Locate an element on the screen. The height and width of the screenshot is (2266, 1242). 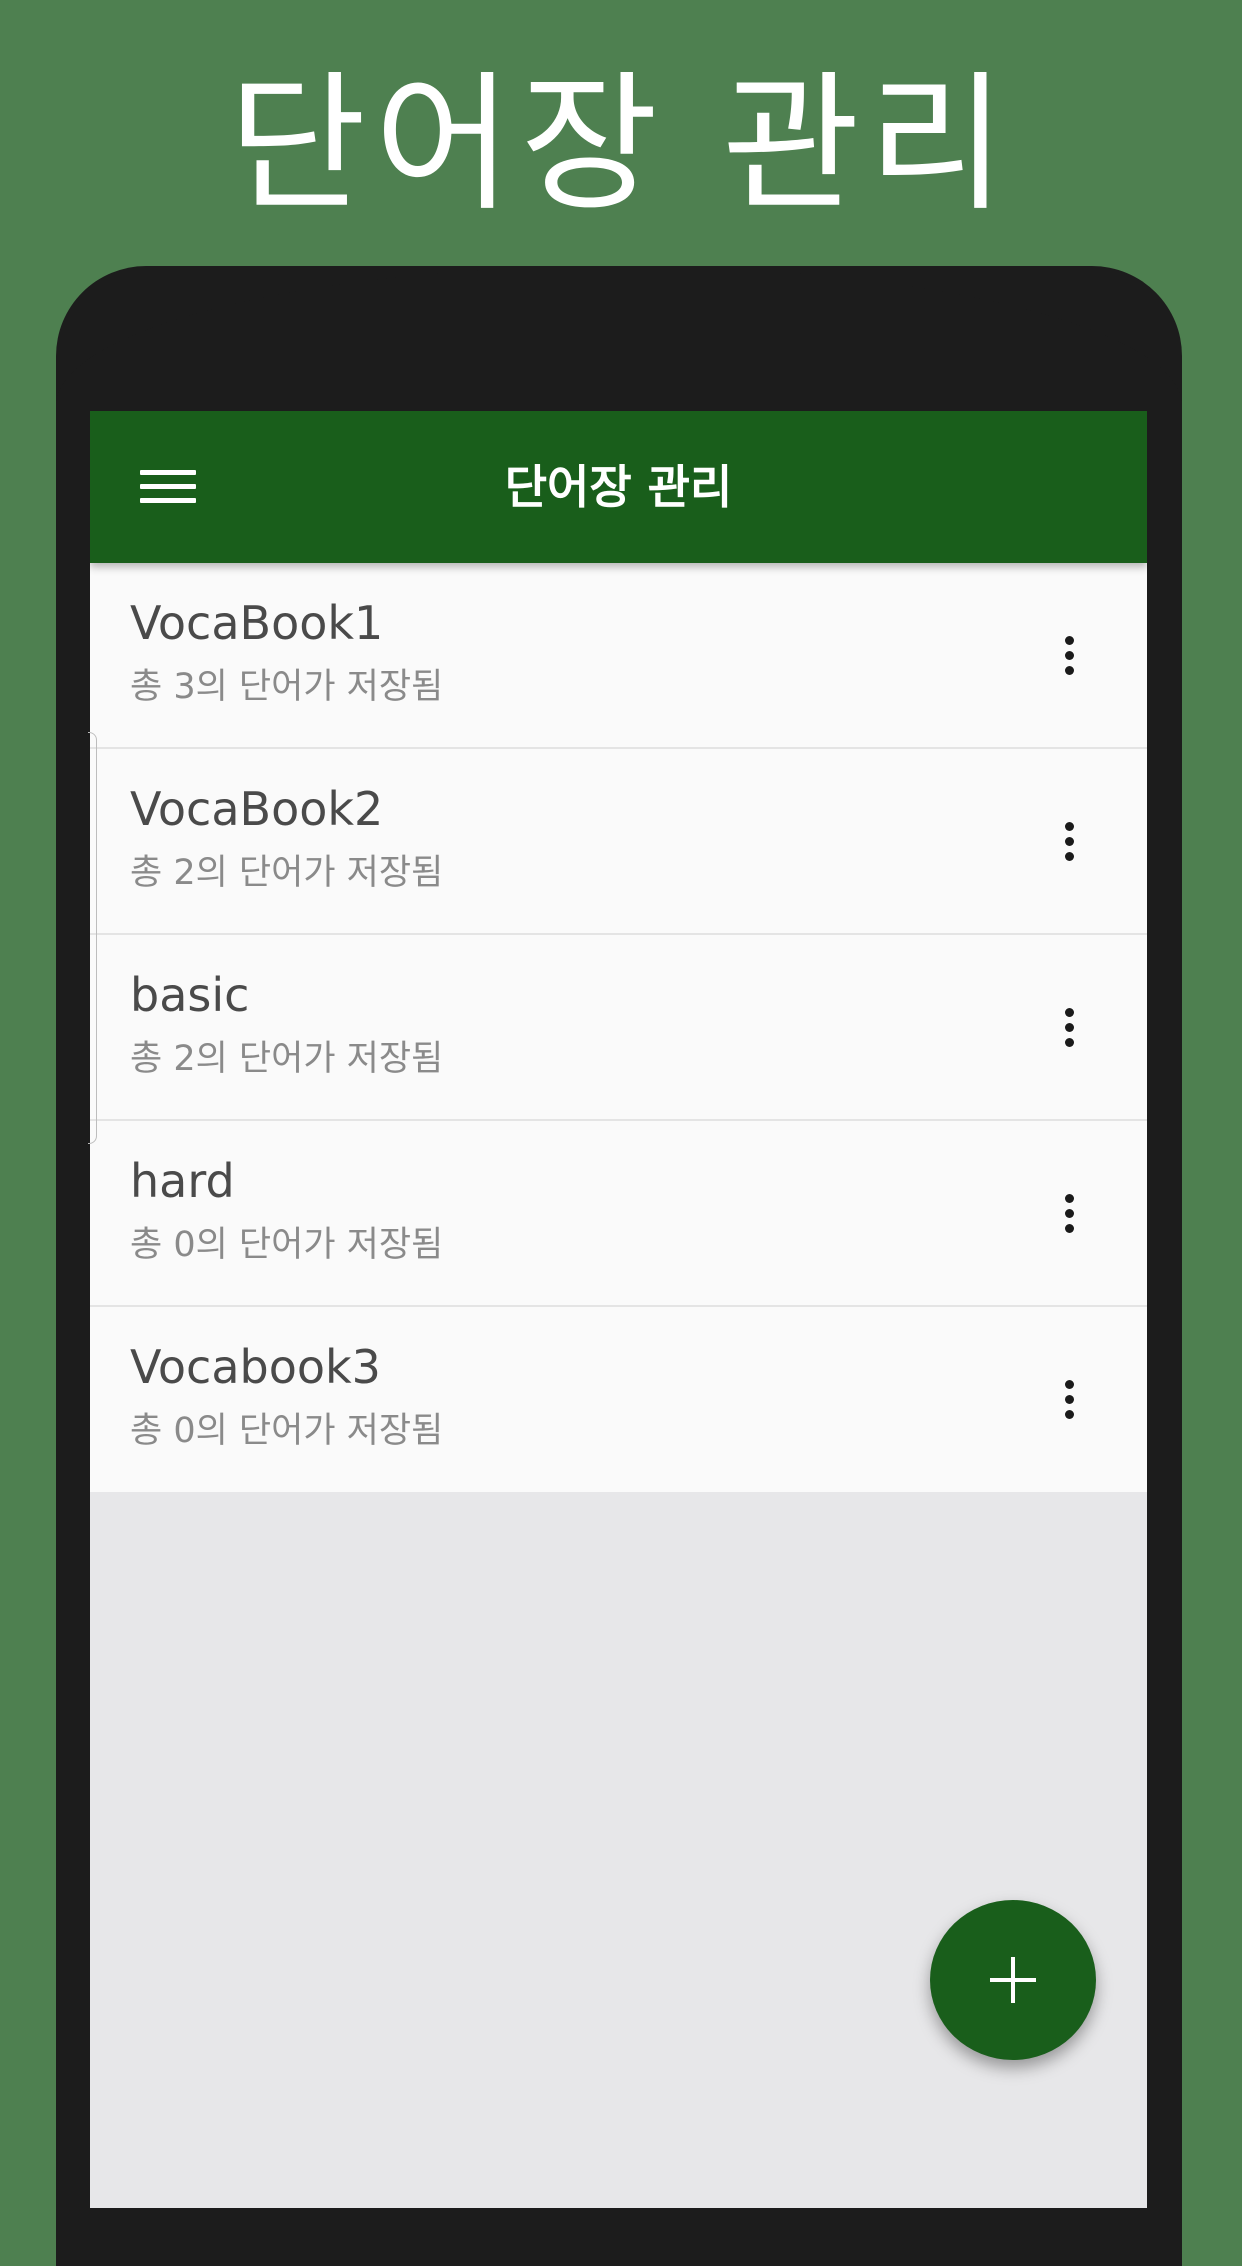
plus-icon is located at coordinates (1013, 1980).